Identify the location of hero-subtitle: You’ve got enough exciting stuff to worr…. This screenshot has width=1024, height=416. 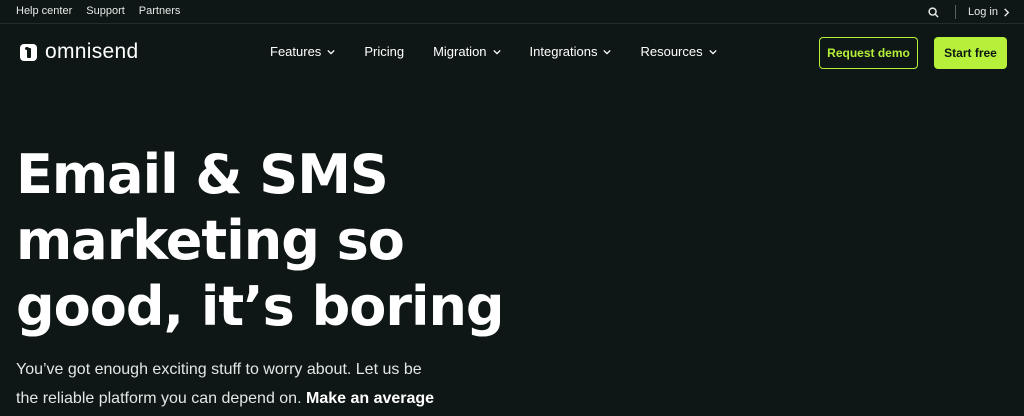
(236, 384).